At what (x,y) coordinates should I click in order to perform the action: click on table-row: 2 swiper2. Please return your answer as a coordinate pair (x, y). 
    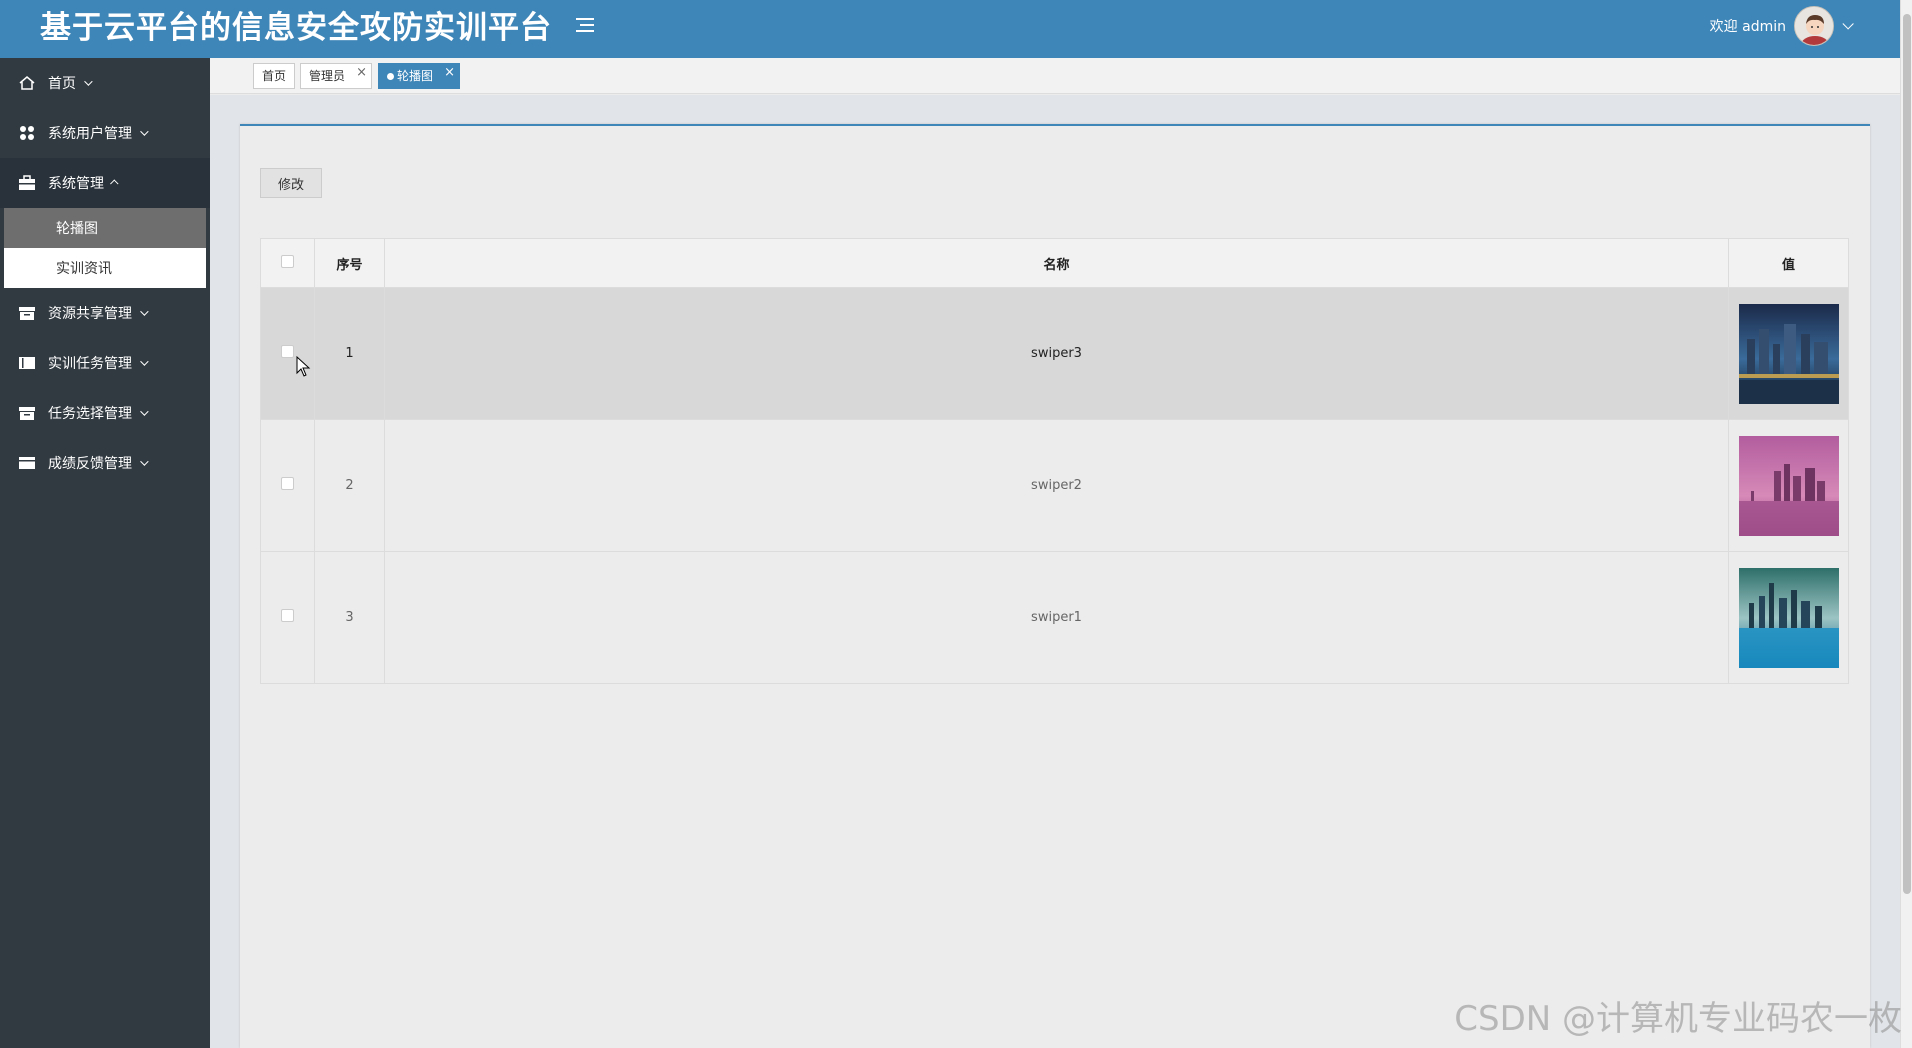
    Looking at the image, I should click on (1054, 485).